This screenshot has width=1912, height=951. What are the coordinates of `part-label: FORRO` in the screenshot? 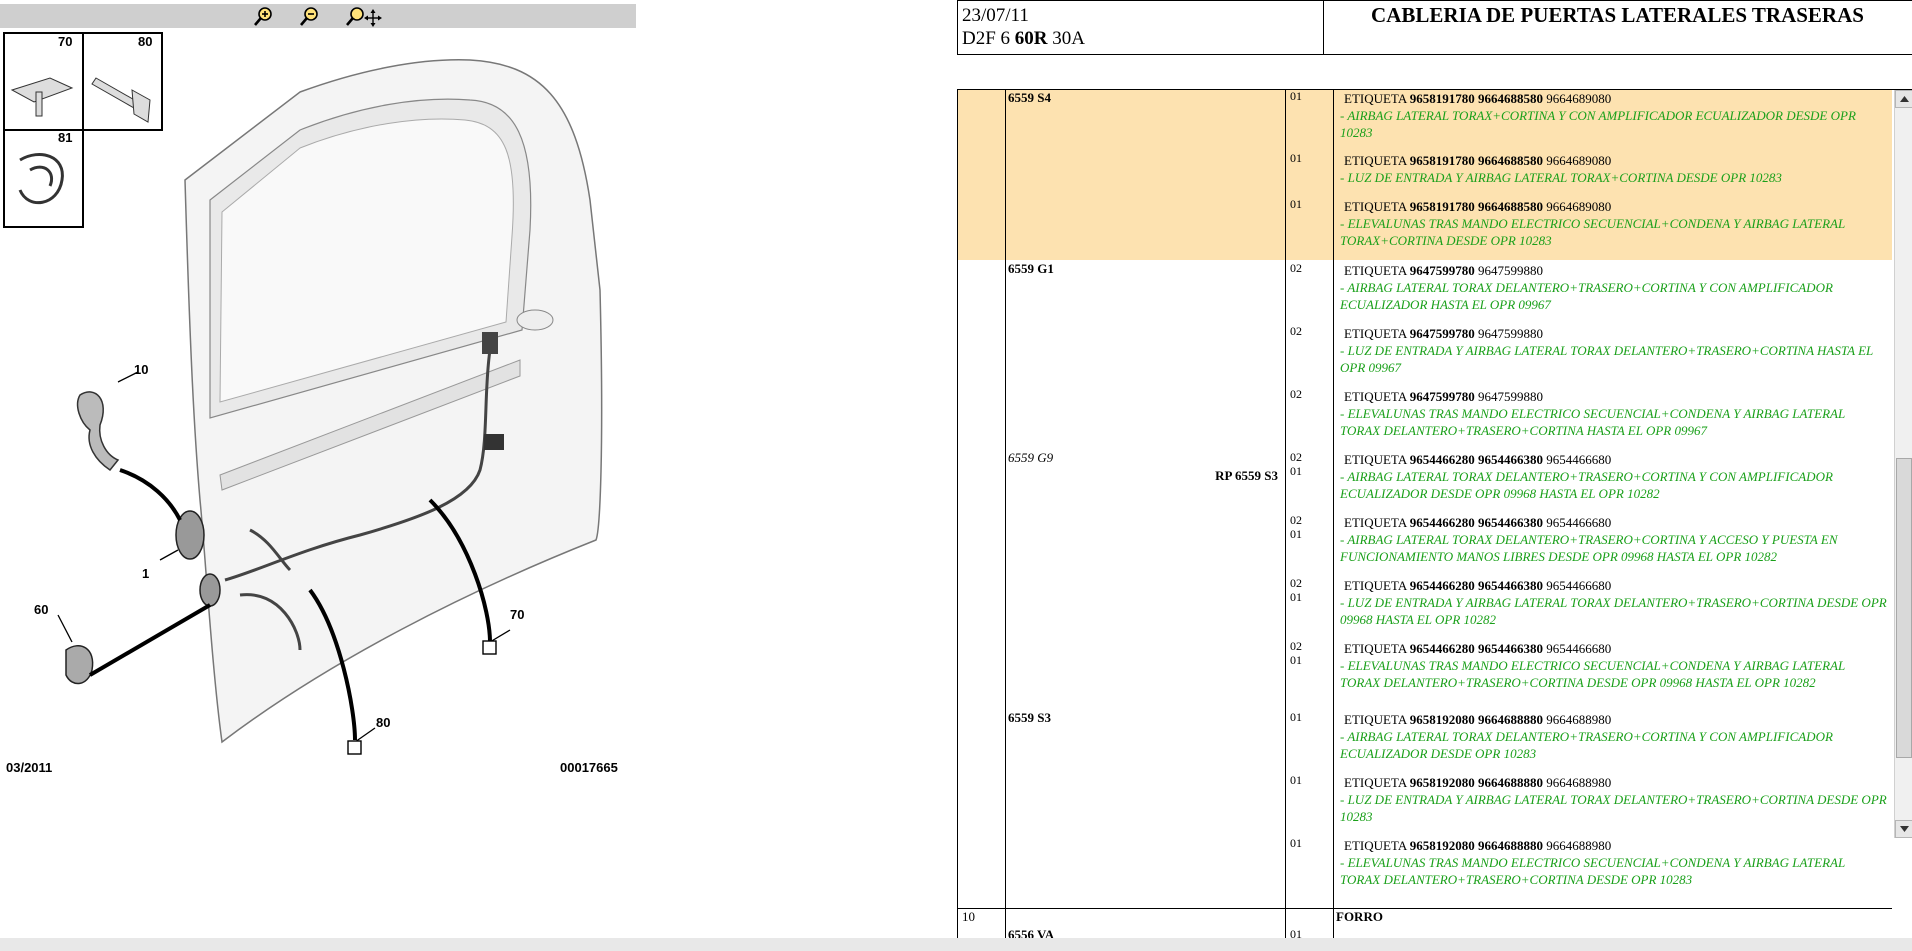 It's located at (1359, 916).